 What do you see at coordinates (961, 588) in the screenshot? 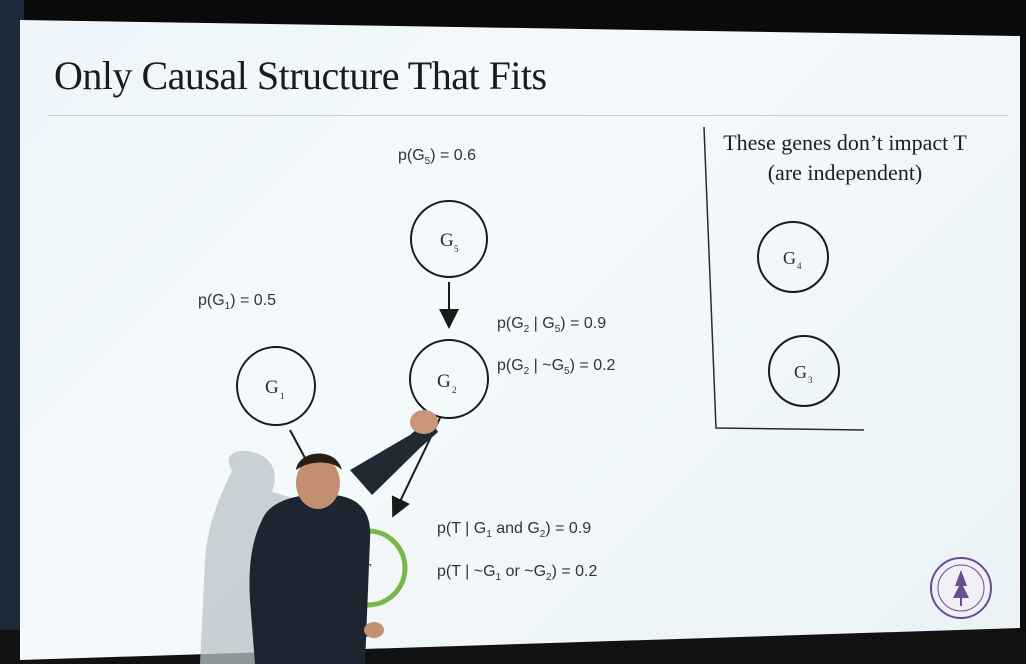
I see `university-seal-icon` at bounding box center [961, 588].